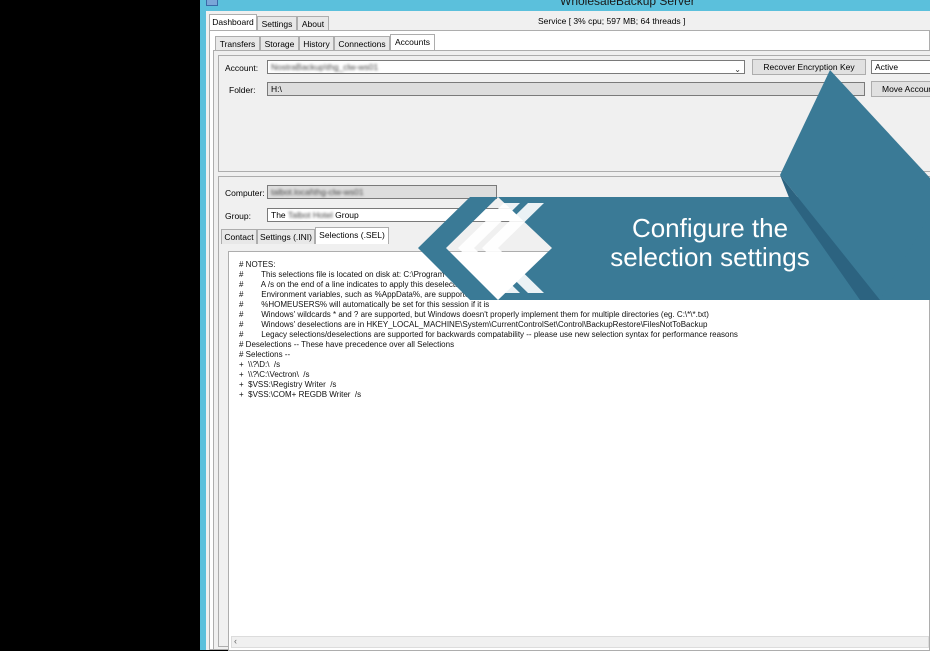  I want to click on tab-accounts: Accounts, so click(412, 42).